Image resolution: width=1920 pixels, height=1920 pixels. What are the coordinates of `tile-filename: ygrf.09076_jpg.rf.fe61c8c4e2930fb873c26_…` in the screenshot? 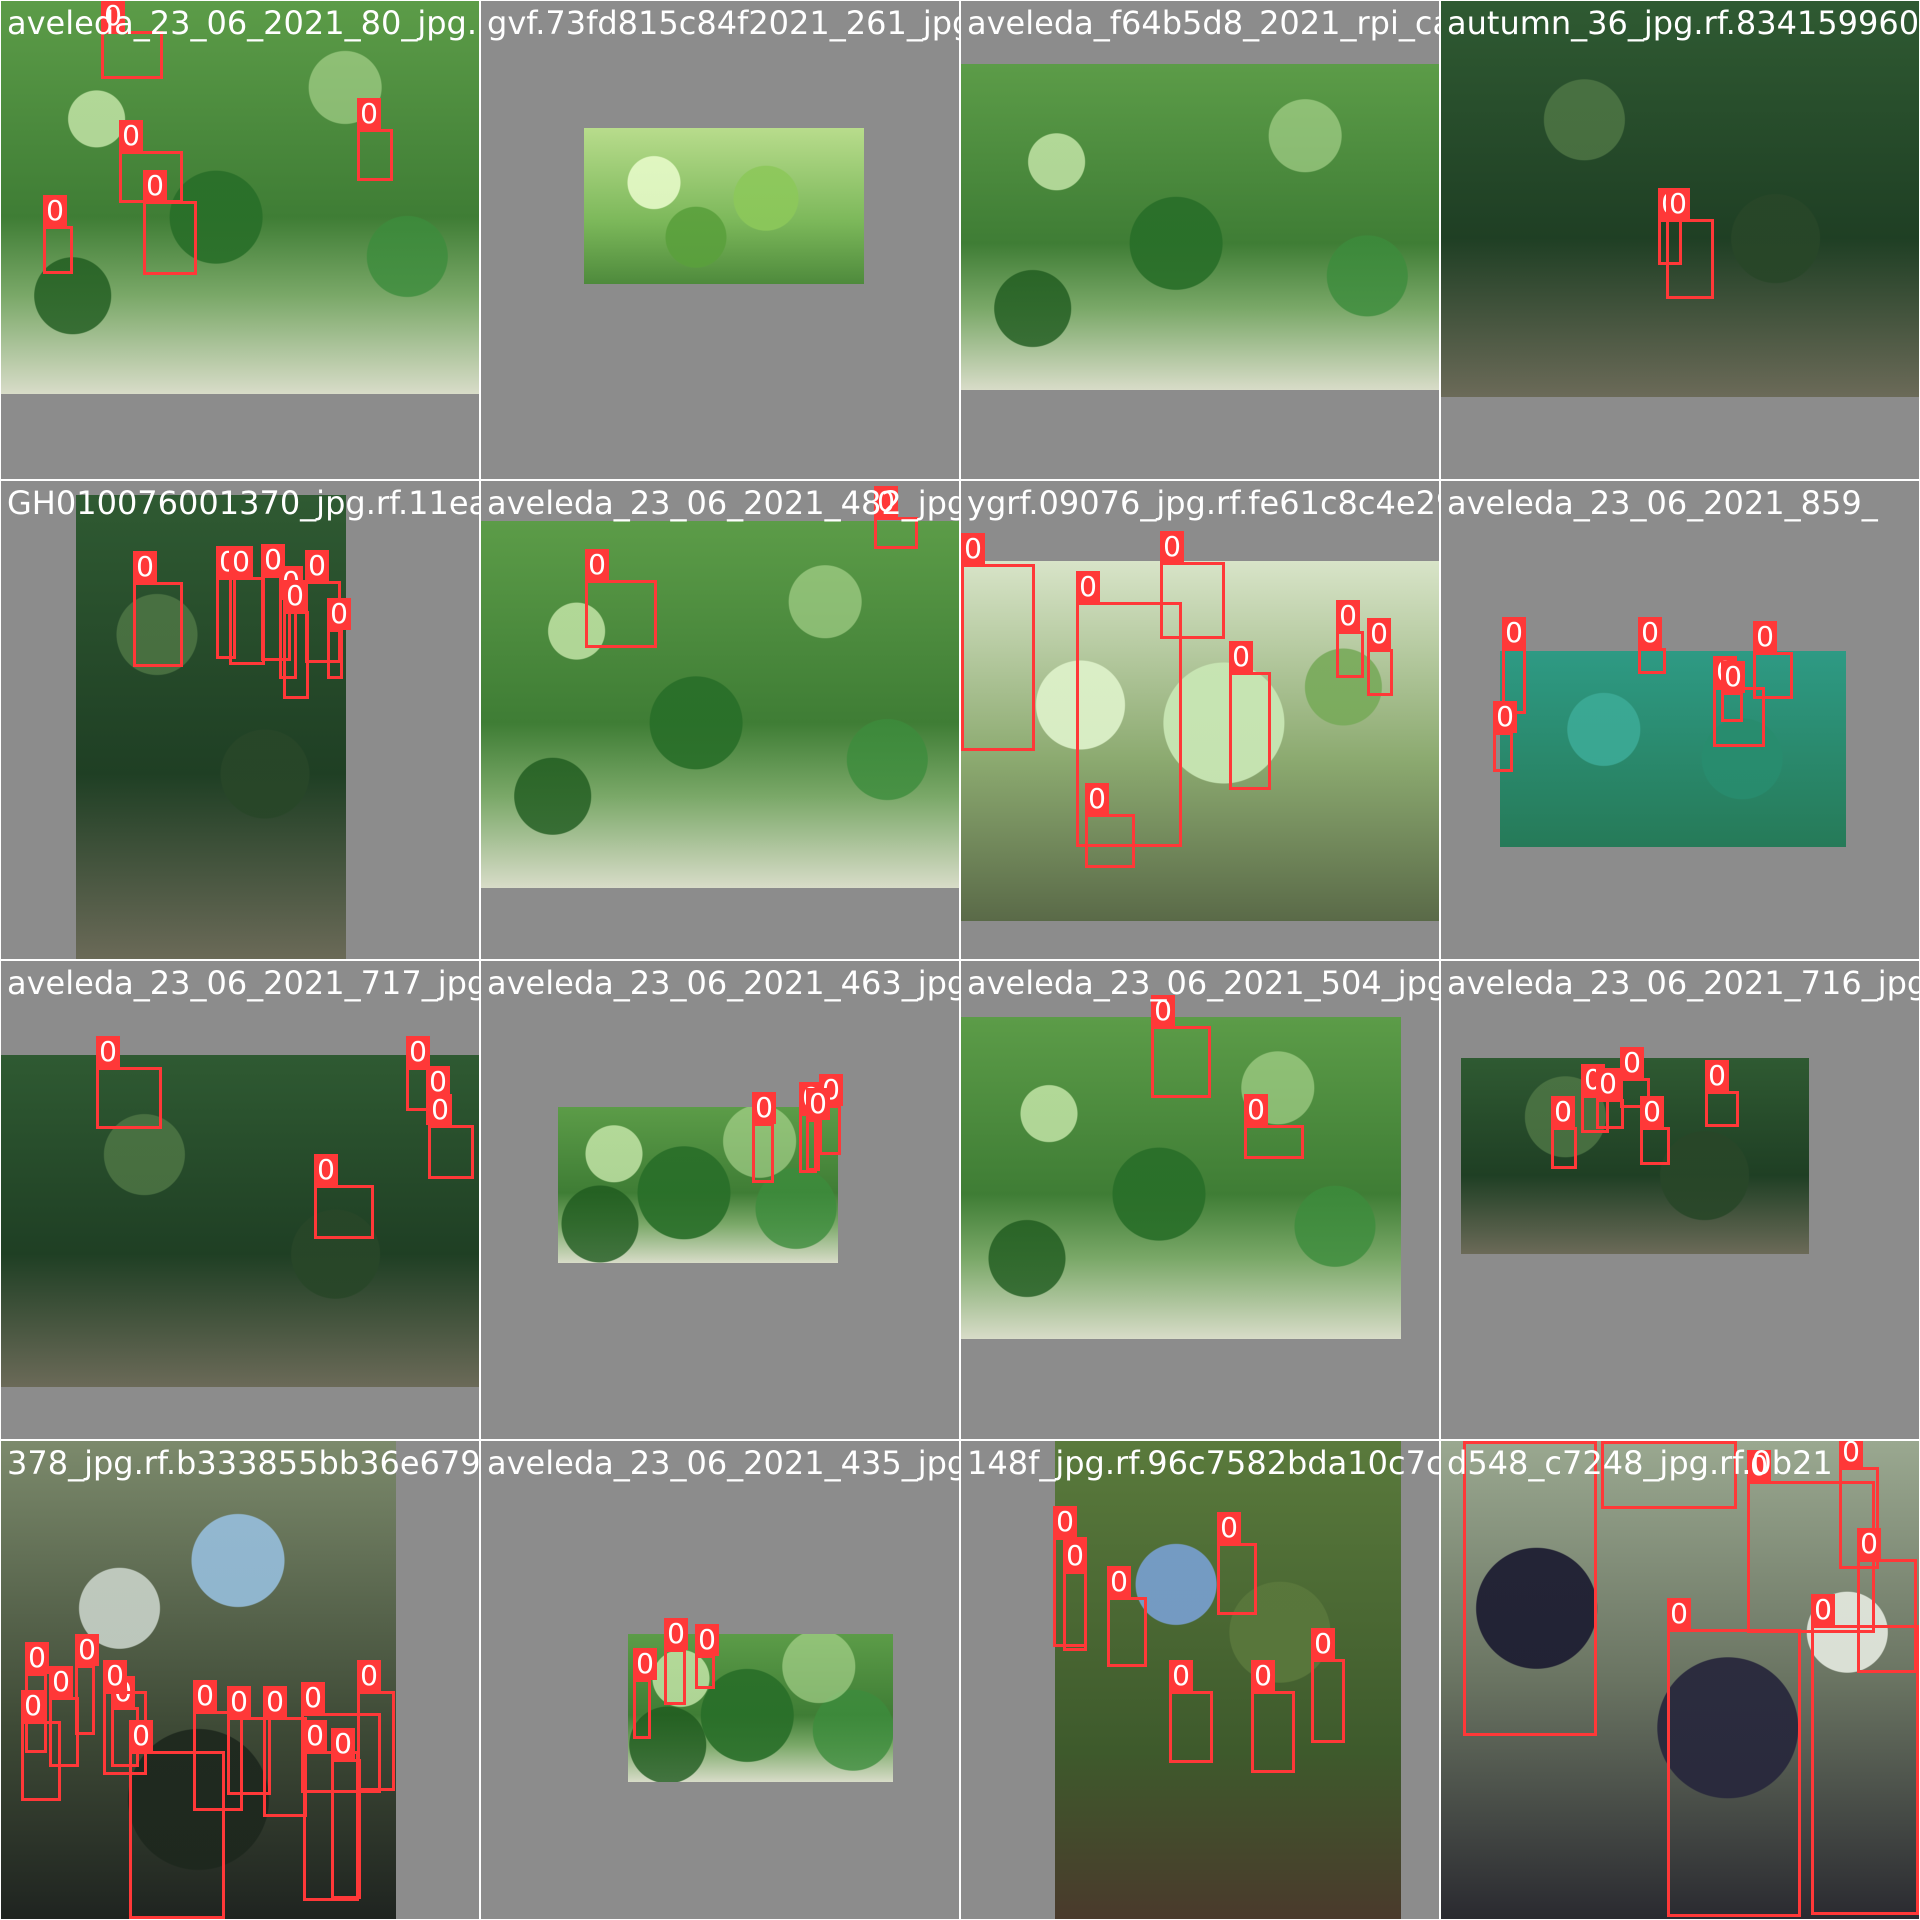 It's located at (1203, 503).